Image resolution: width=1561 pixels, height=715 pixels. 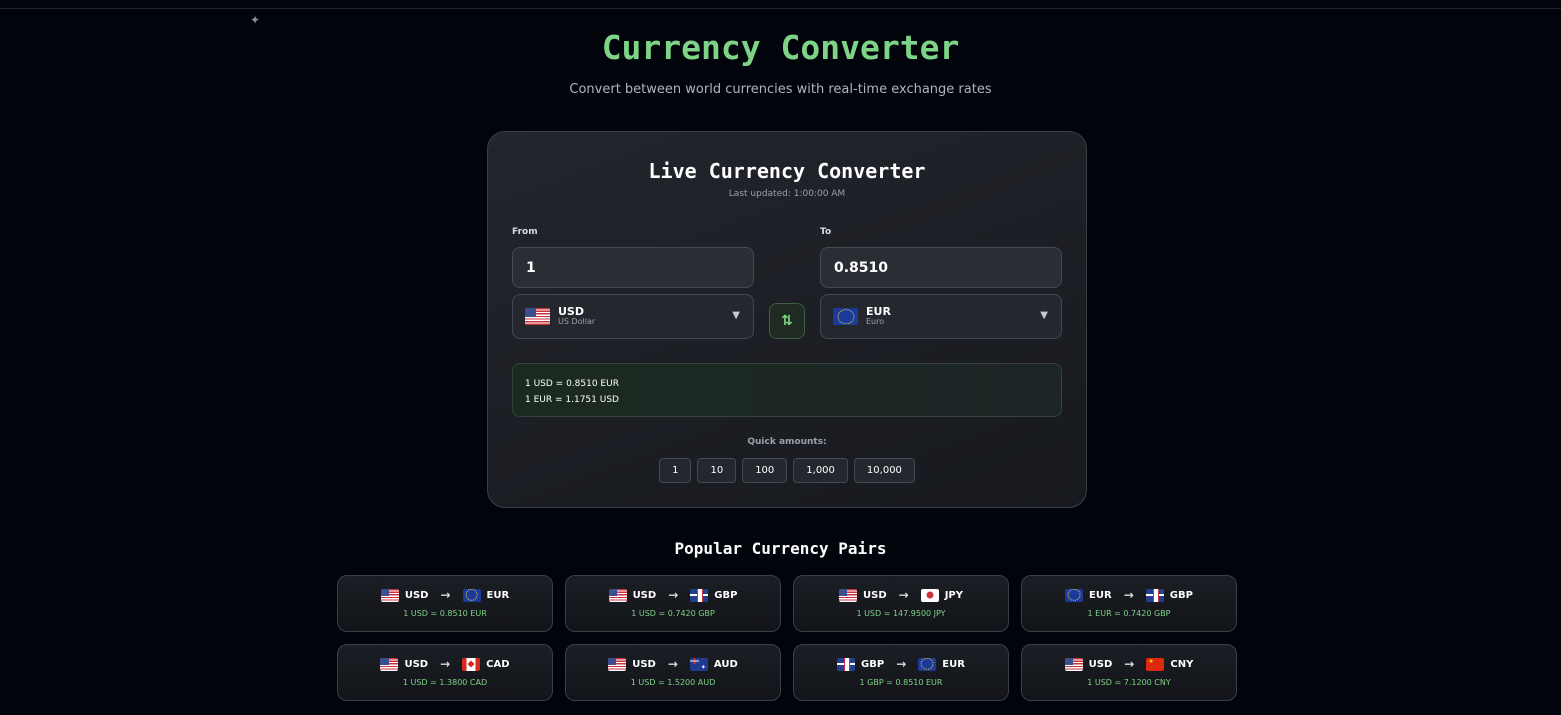 What do you see at coordinates (673, 613) in the screenshot?
I see `pair-rate: 1 USD = 0.7420 GBP` at bounding box center [673, 613].